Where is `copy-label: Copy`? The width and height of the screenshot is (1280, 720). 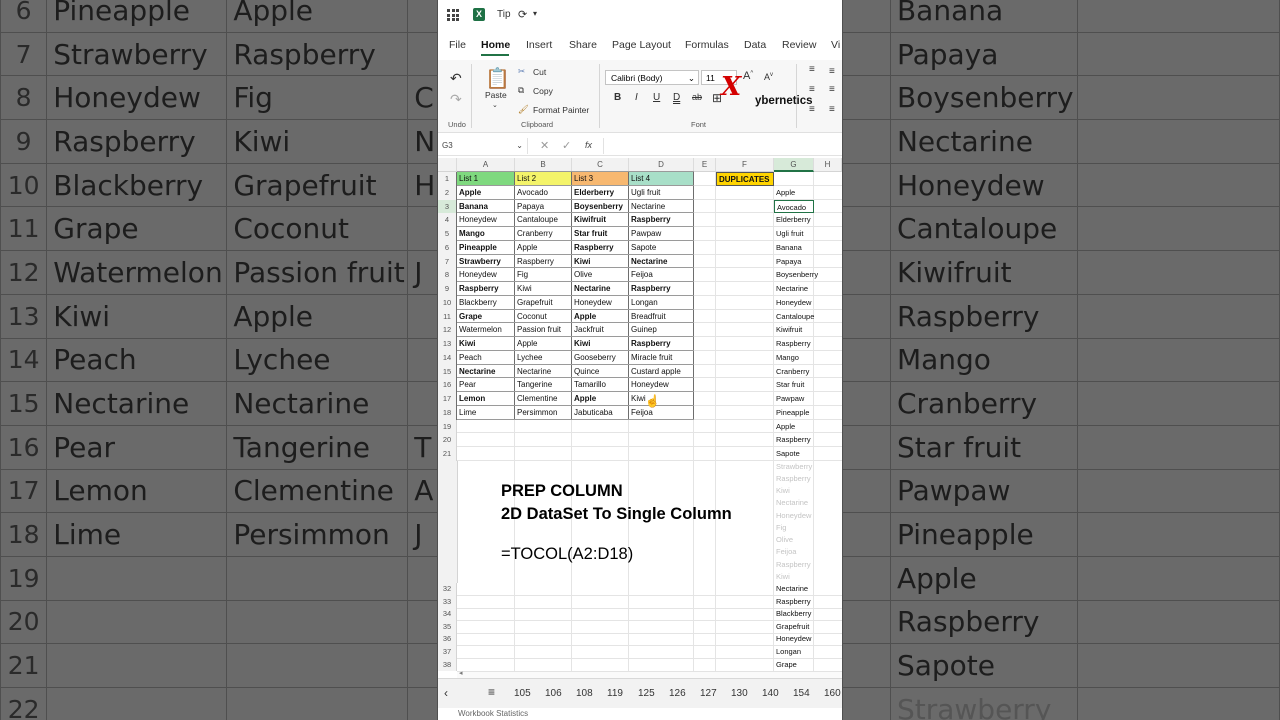 copy-label: Copy is located at coordinates (543, 91).